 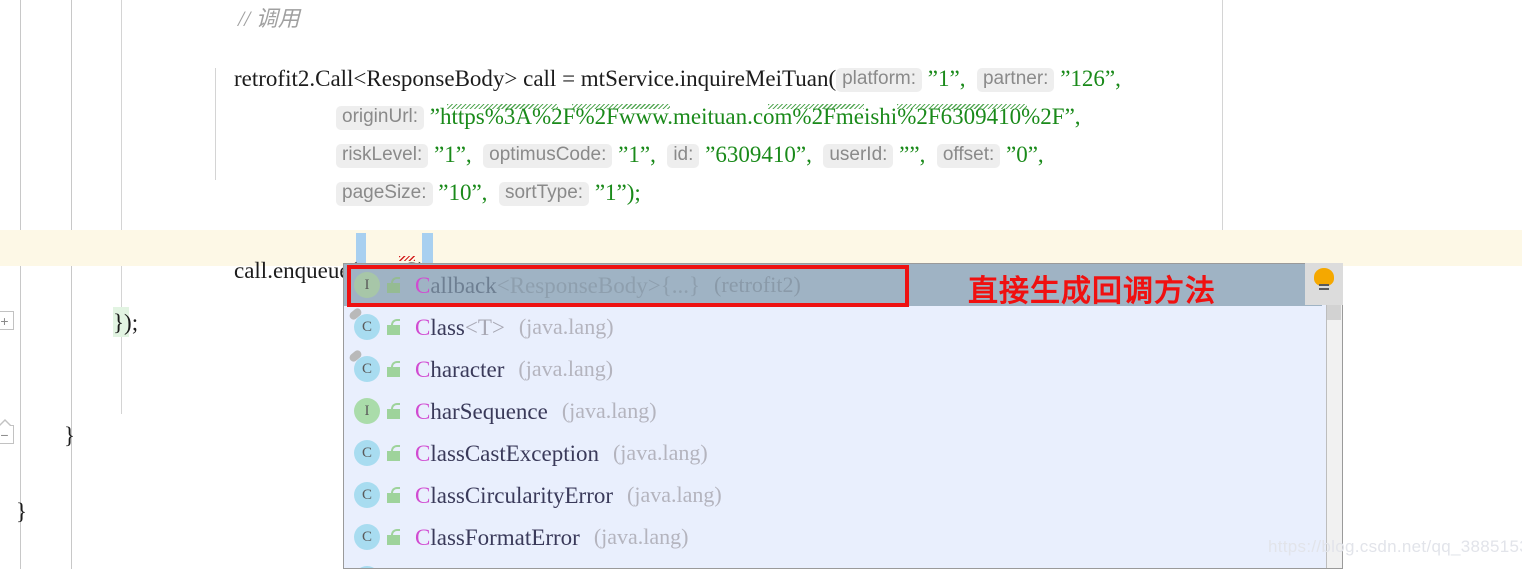 I want to click on param-value-userid: ””,, so click(x=912, y=154).